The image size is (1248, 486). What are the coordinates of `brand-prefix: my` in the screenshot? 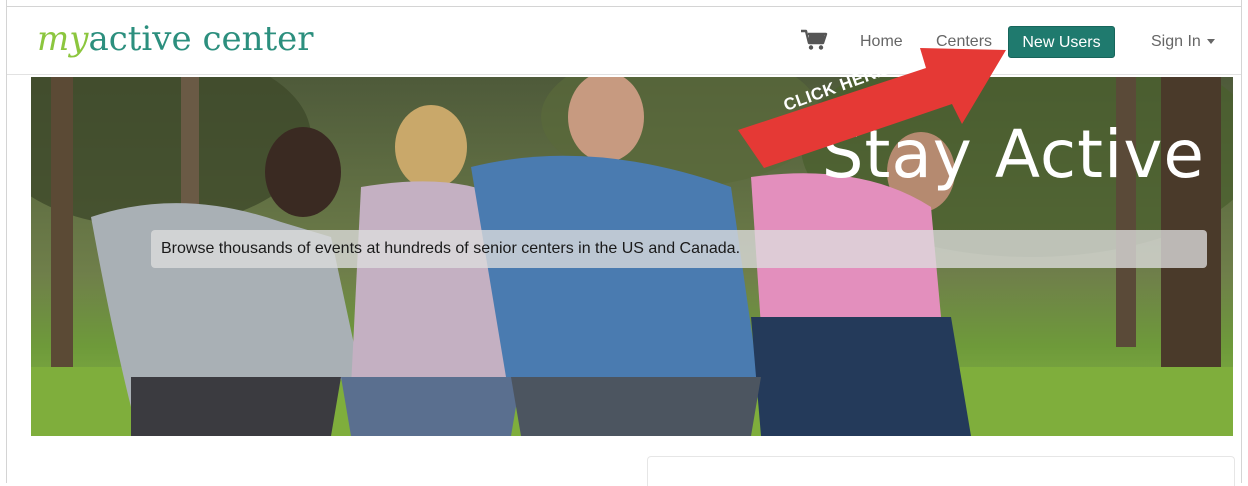 It's located at (63, 39).